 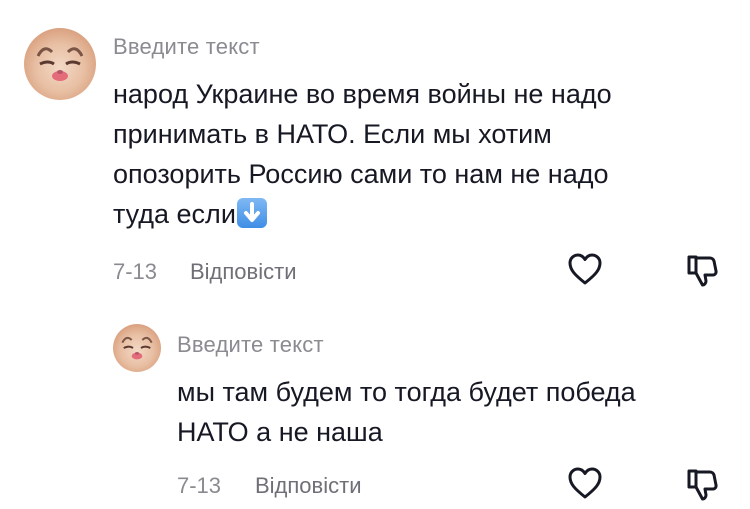 I want to click on down-arrow-emoji-icon, so click(x=251, y=213).